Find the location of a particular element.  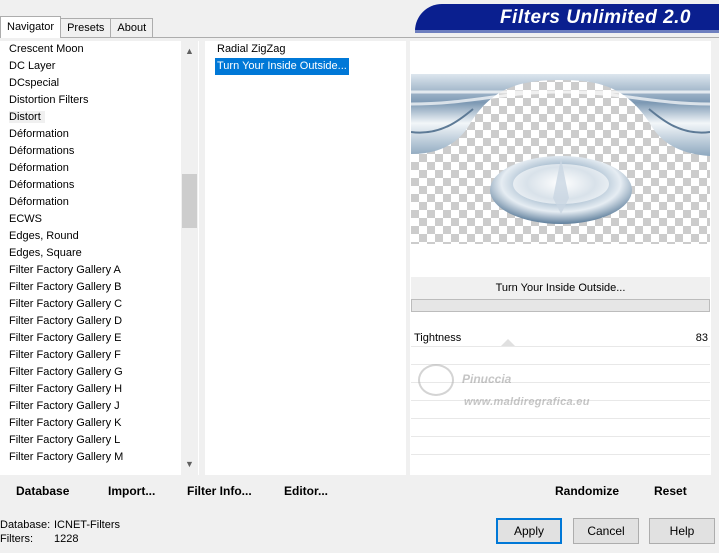

preview-image is located at coordinates (560, 159).